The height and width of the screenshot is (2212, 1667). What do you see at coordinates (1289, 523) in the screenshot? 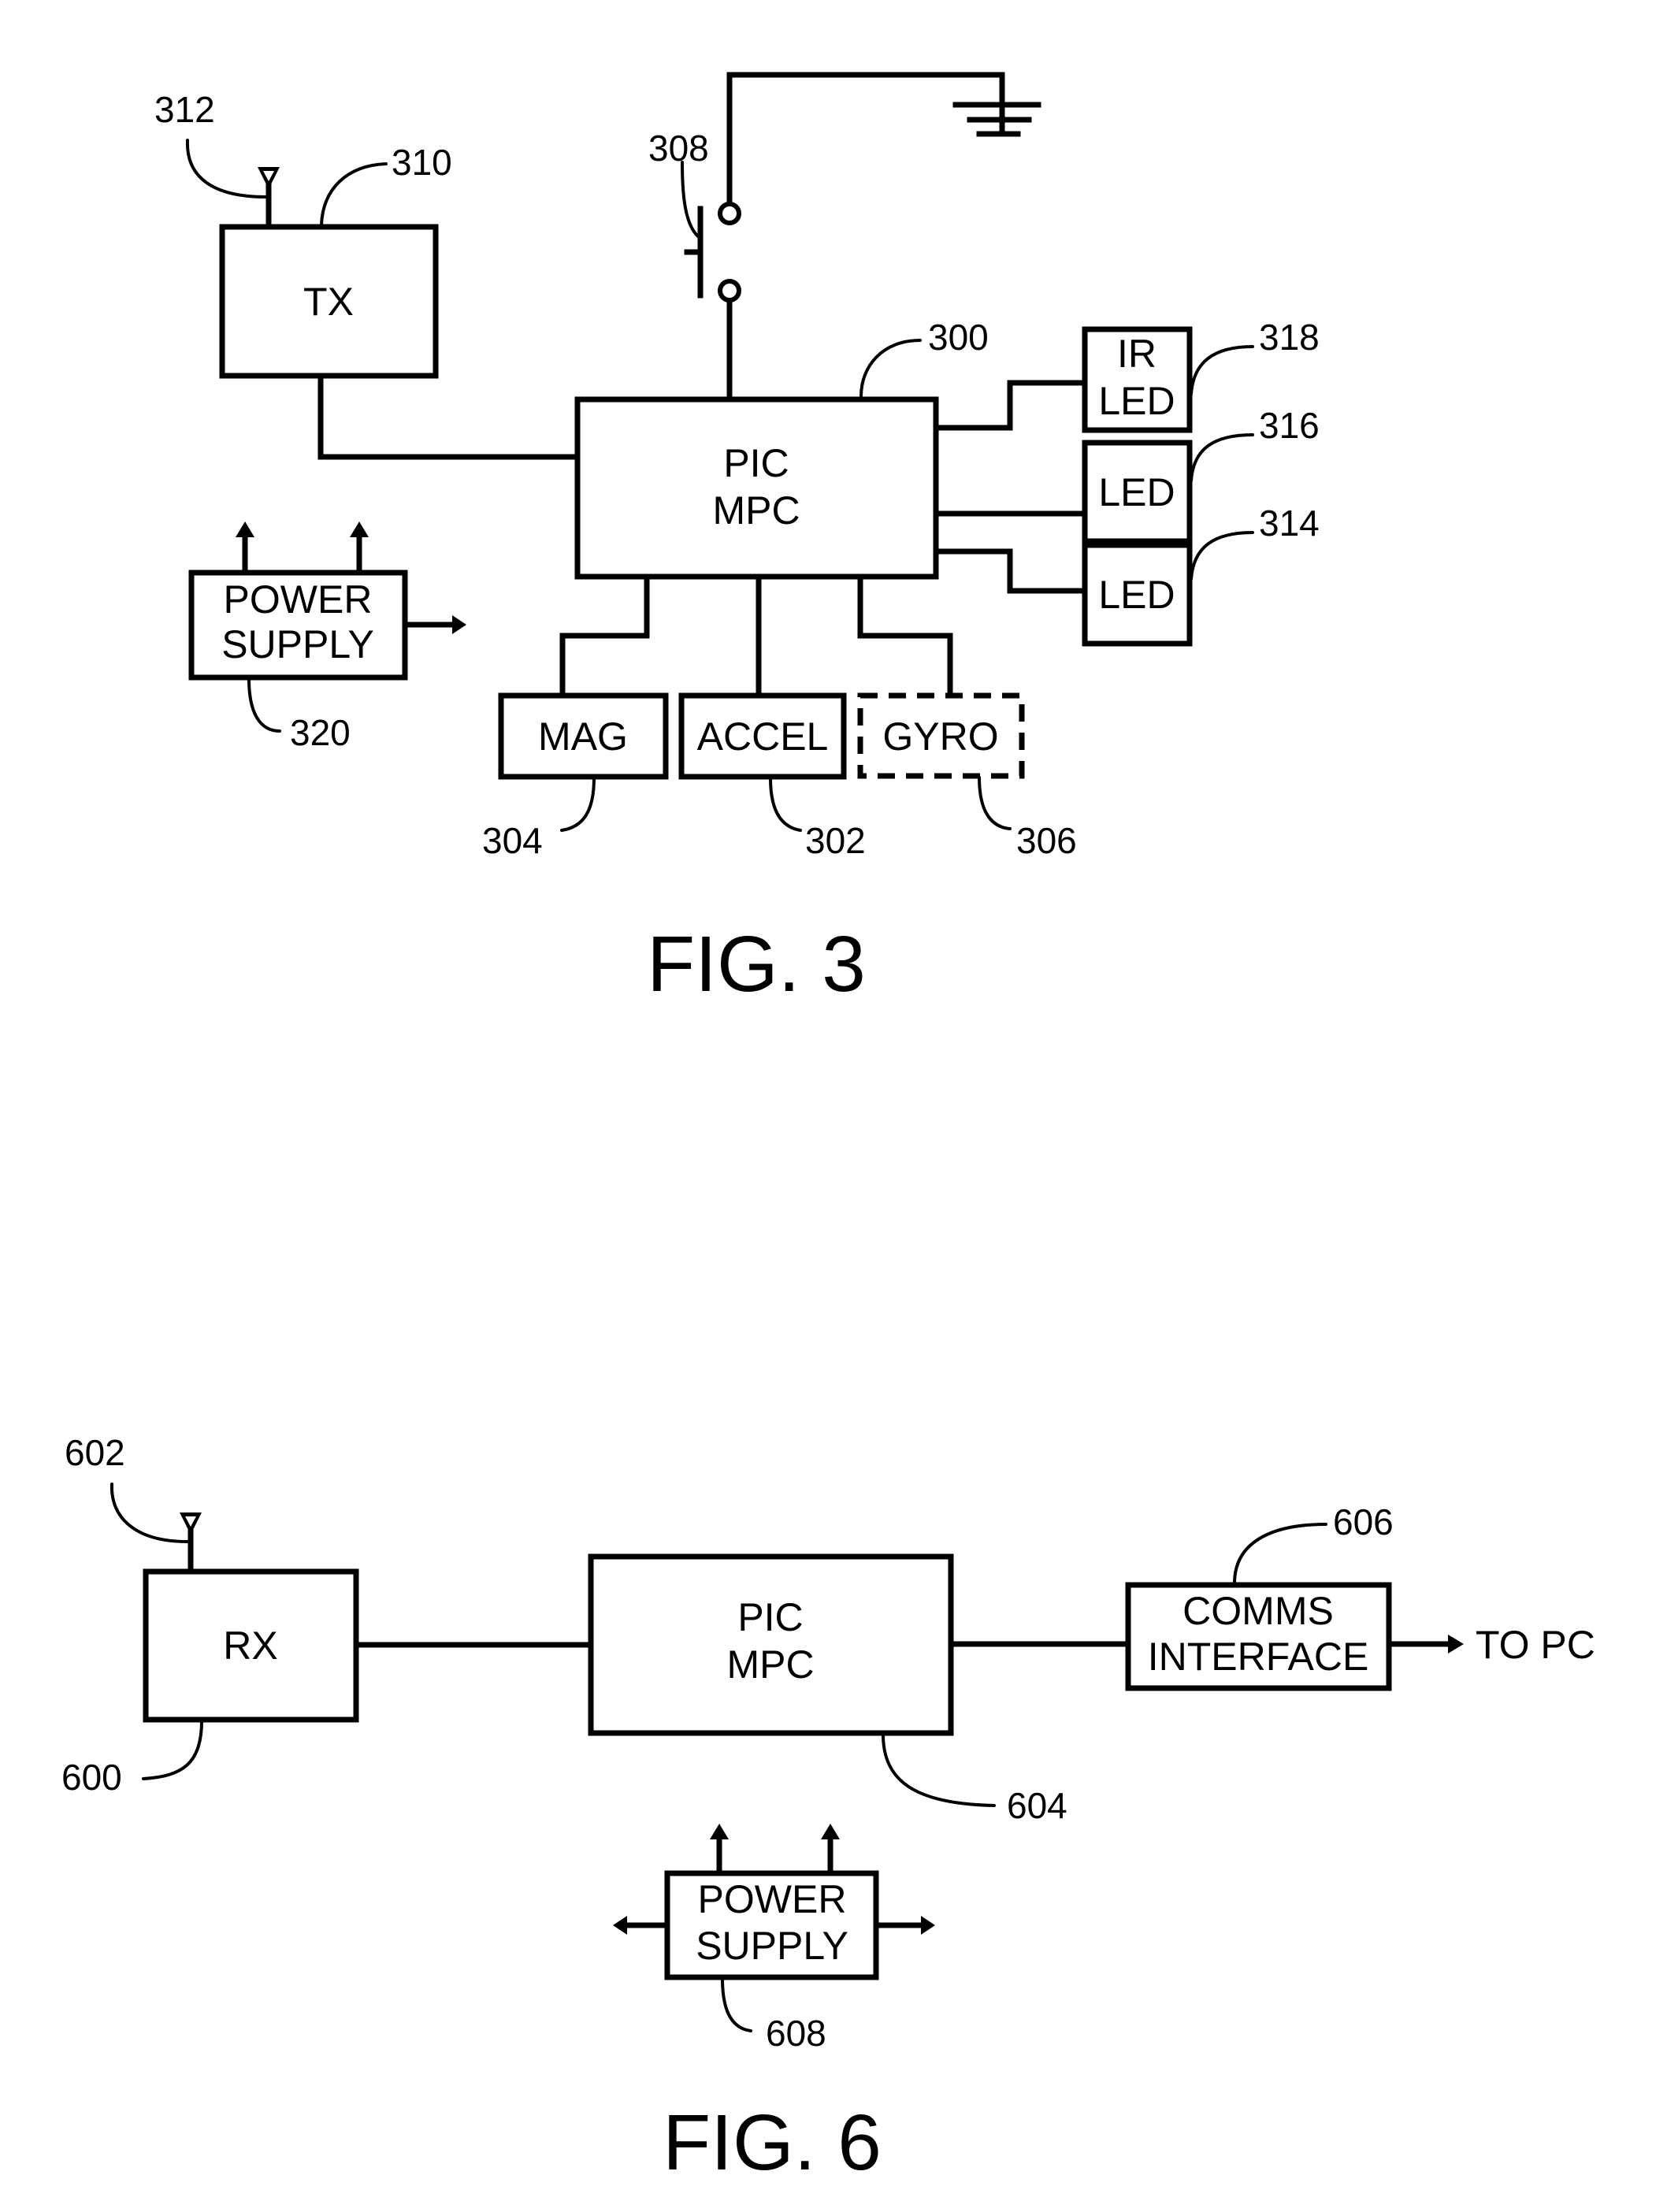
I see `ref-314: 314` at bounding box center [1289, 523].